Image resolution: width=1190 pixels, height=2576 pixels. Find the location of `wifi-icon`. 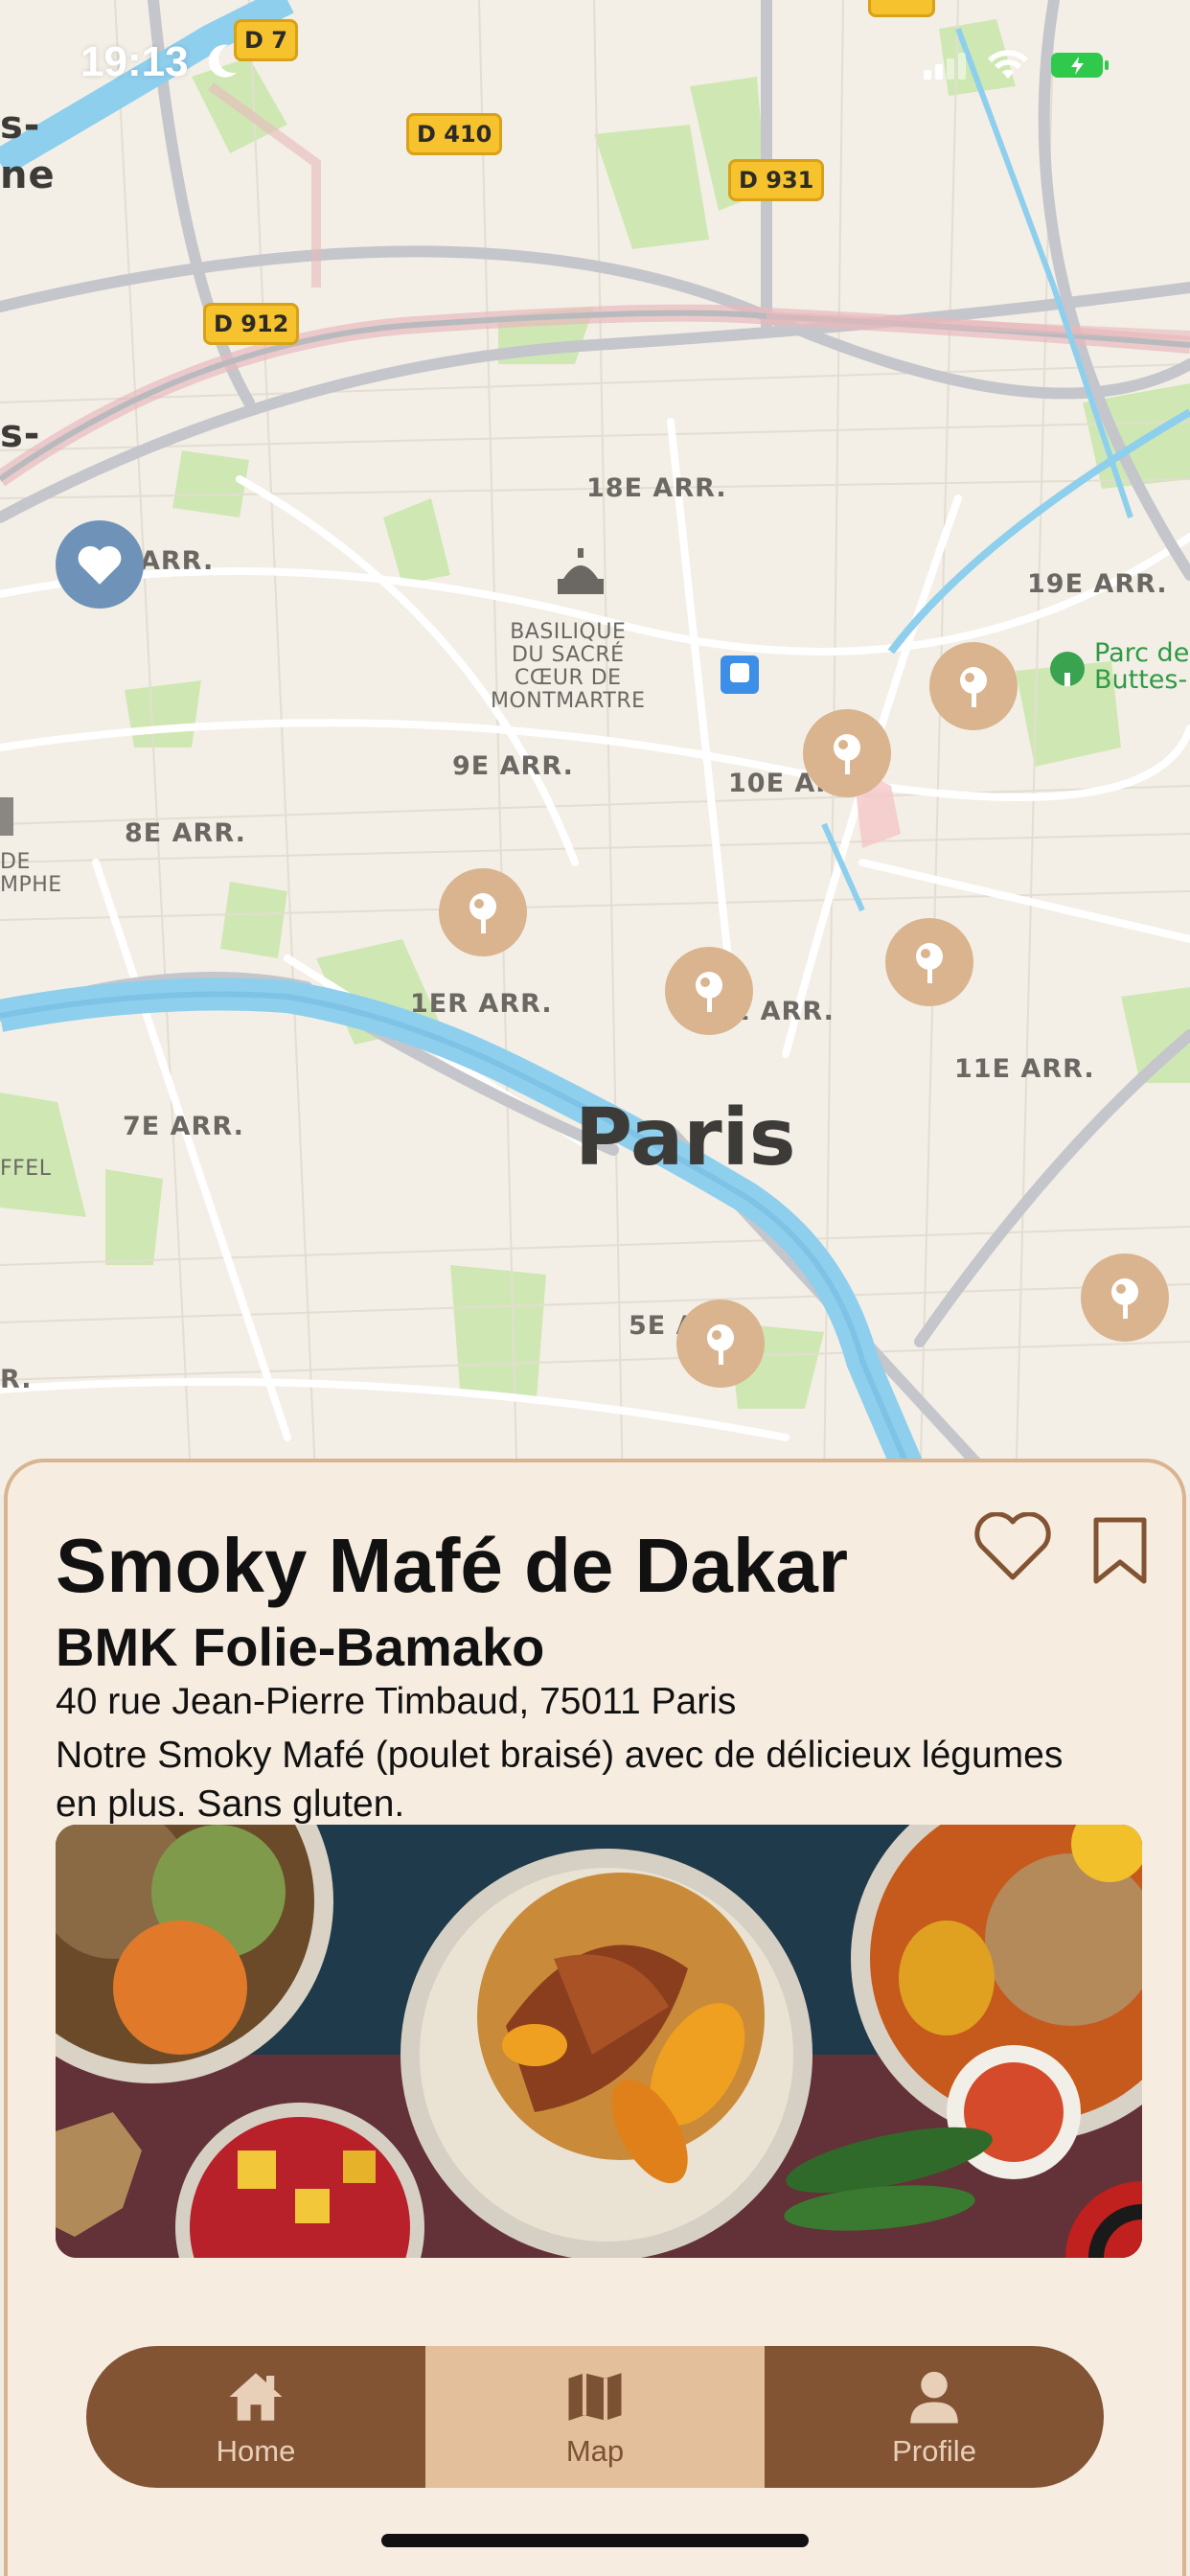

wifi-icon is located at coordinates (1008, 64).